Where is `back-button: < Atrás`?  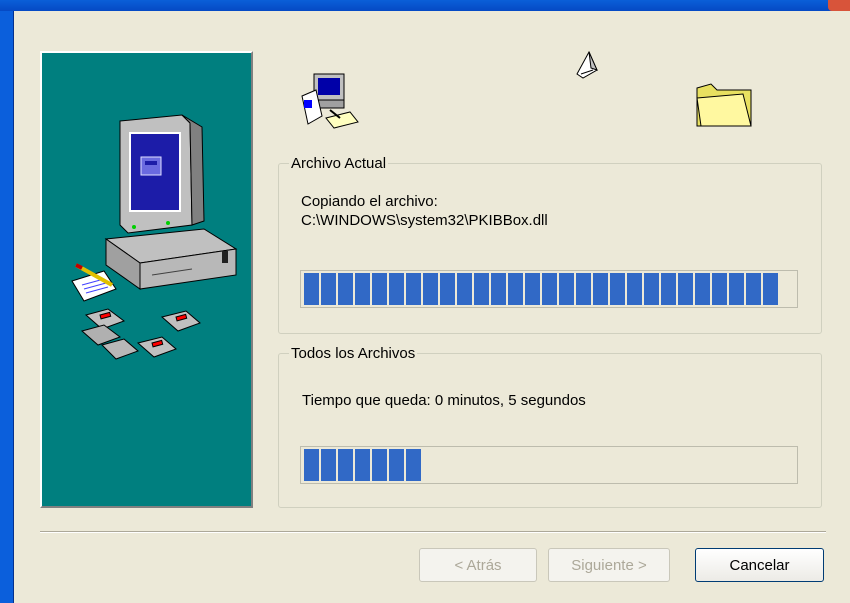
back-button: < Atrás is located at coordinates (478, 565).